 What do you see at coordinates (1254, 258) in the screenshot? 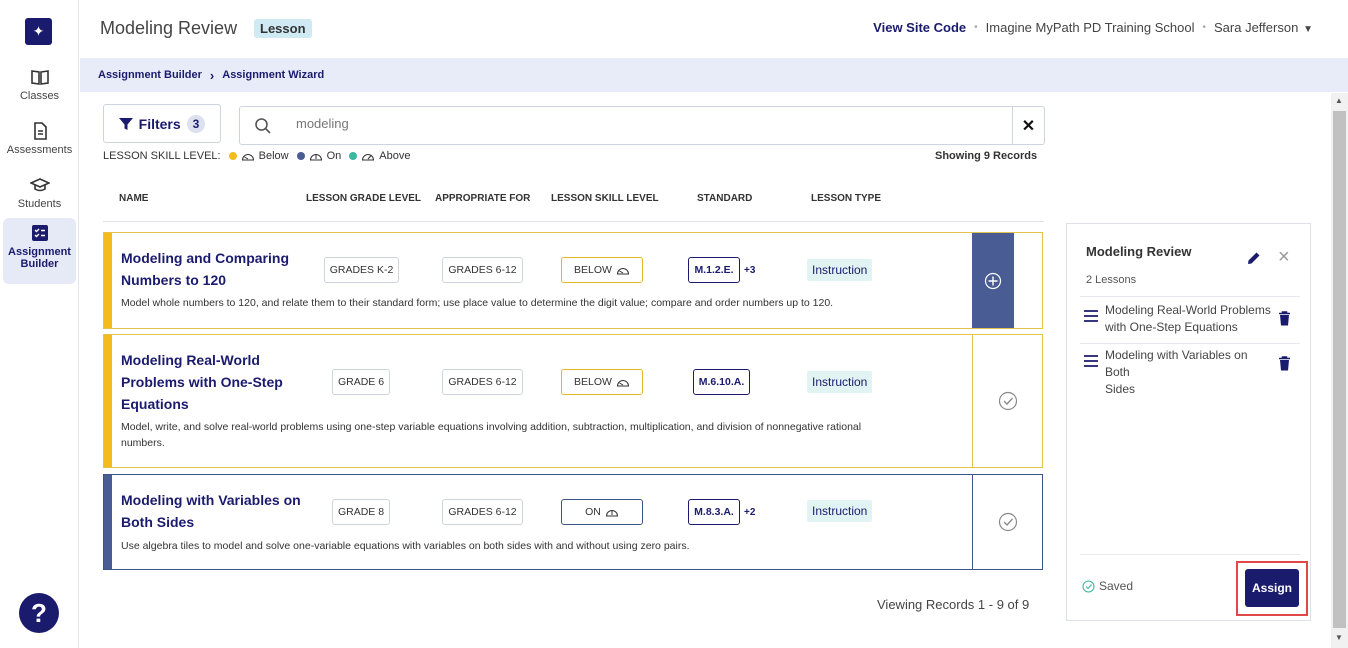
I see `pencil-icon` at bounding box center [1254, 258].